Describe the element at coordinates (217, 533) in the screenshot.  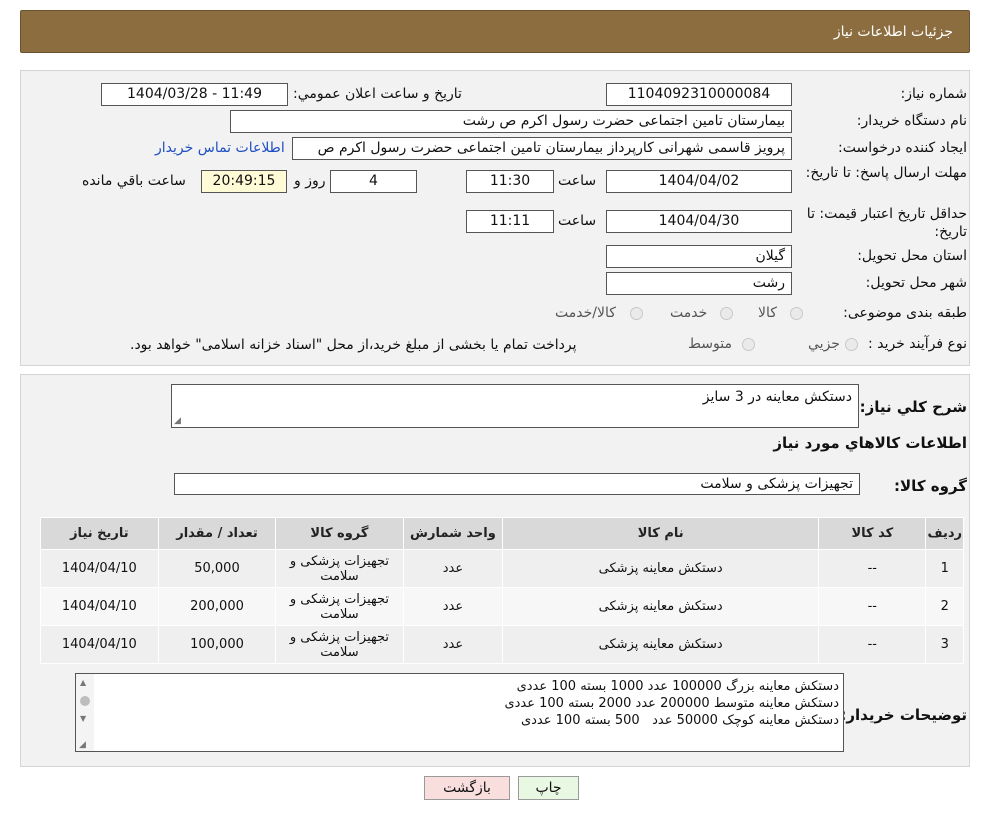
I see `col-header-quantity: تعداد / مقدار` at that location.